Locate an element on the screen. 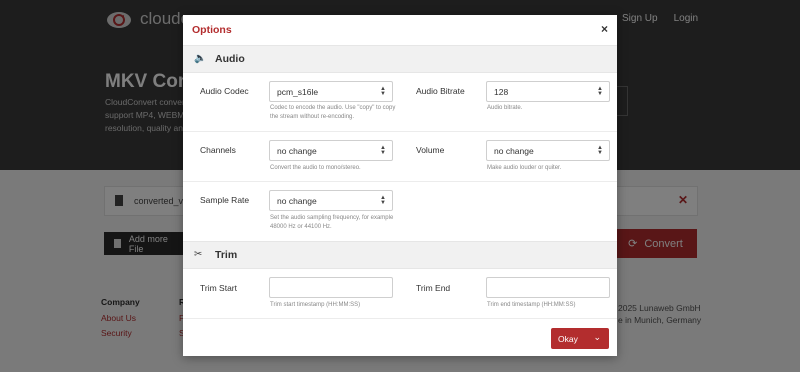  trim-start-label: Trim Start is located at coordinates (218, 288).